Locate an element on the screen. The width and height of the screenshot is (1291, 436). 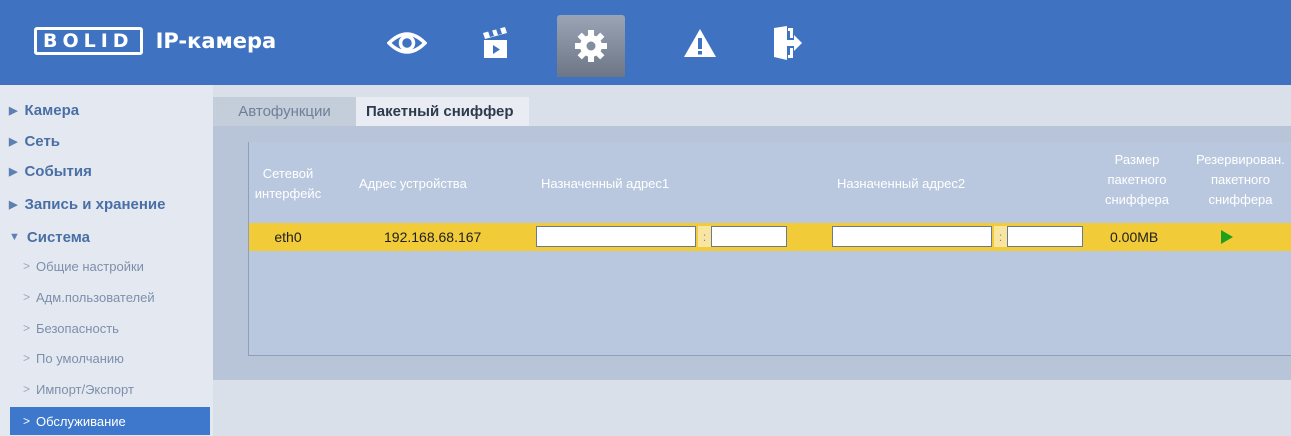
nav-logout is located at coordinates (788, 42).